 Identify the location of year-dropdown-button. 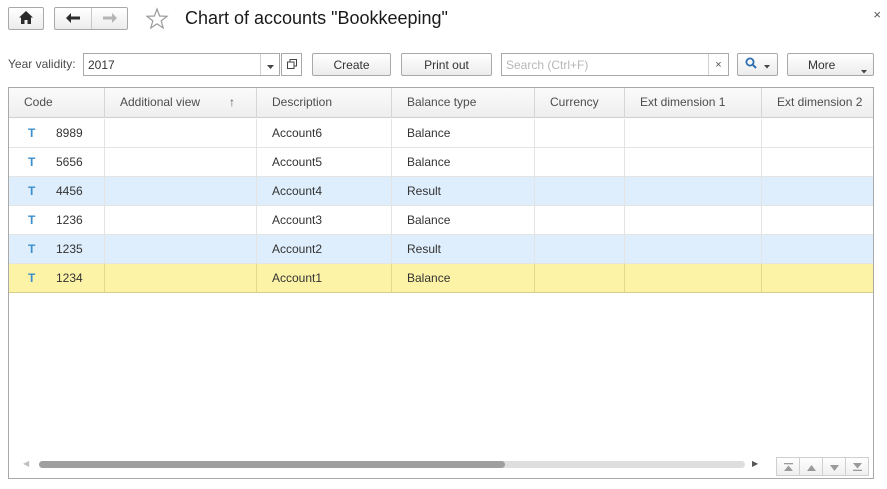
(269, 64).